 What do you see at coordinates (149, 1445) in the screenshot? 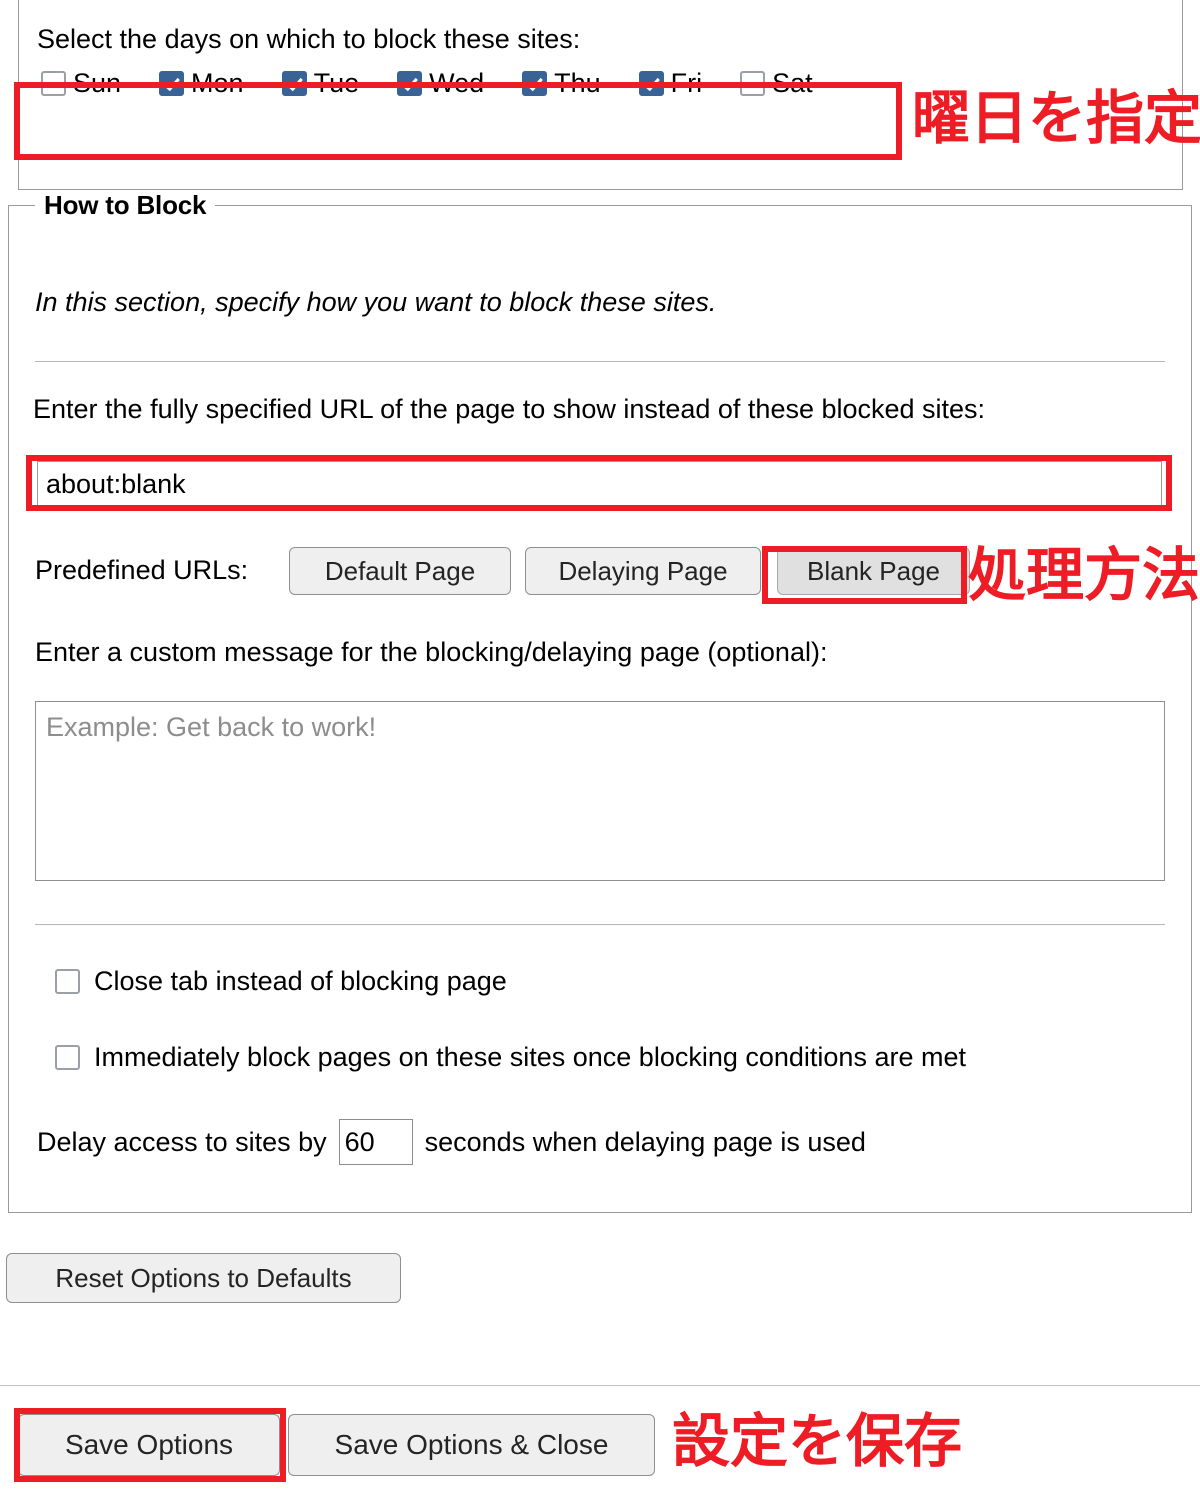
I see `save-options-button: Save Options` at bounding box center [149, 1445].